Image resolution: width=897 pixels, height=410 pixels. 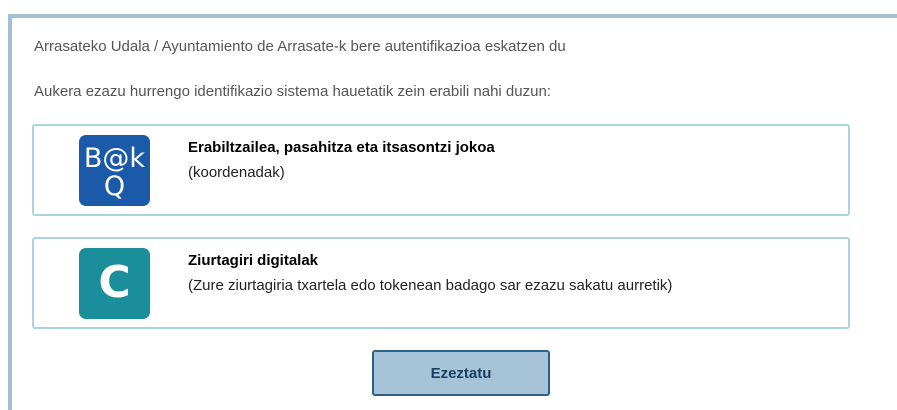 I want to click on option-certificate-title: Ziurtagiri digitalak, so click(x=253, y=260).